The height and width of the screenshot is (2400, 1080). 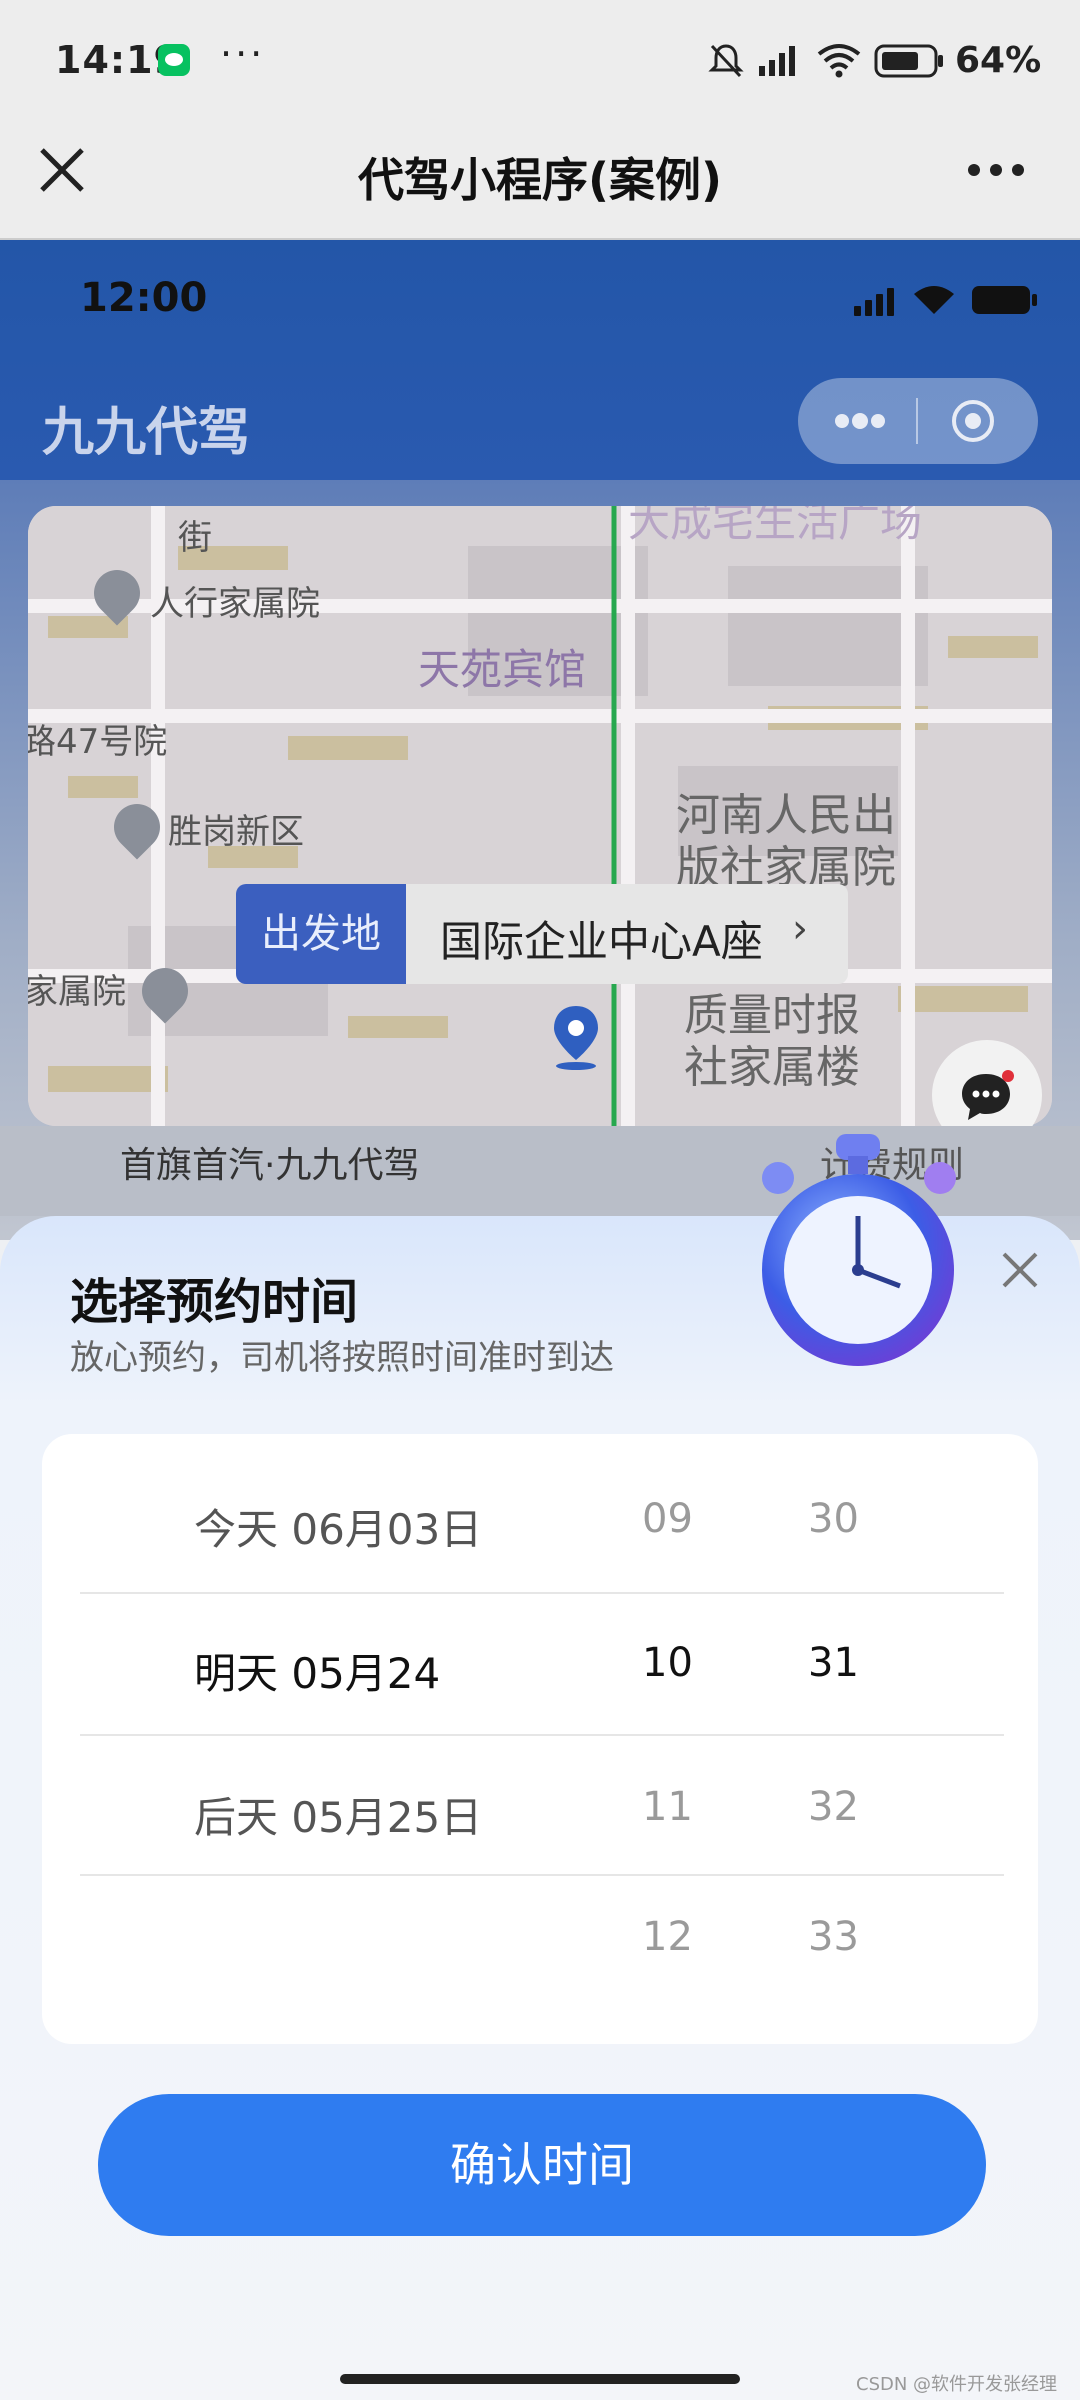 I want to click on mini-program-capsule, so click(x=918, y=421).